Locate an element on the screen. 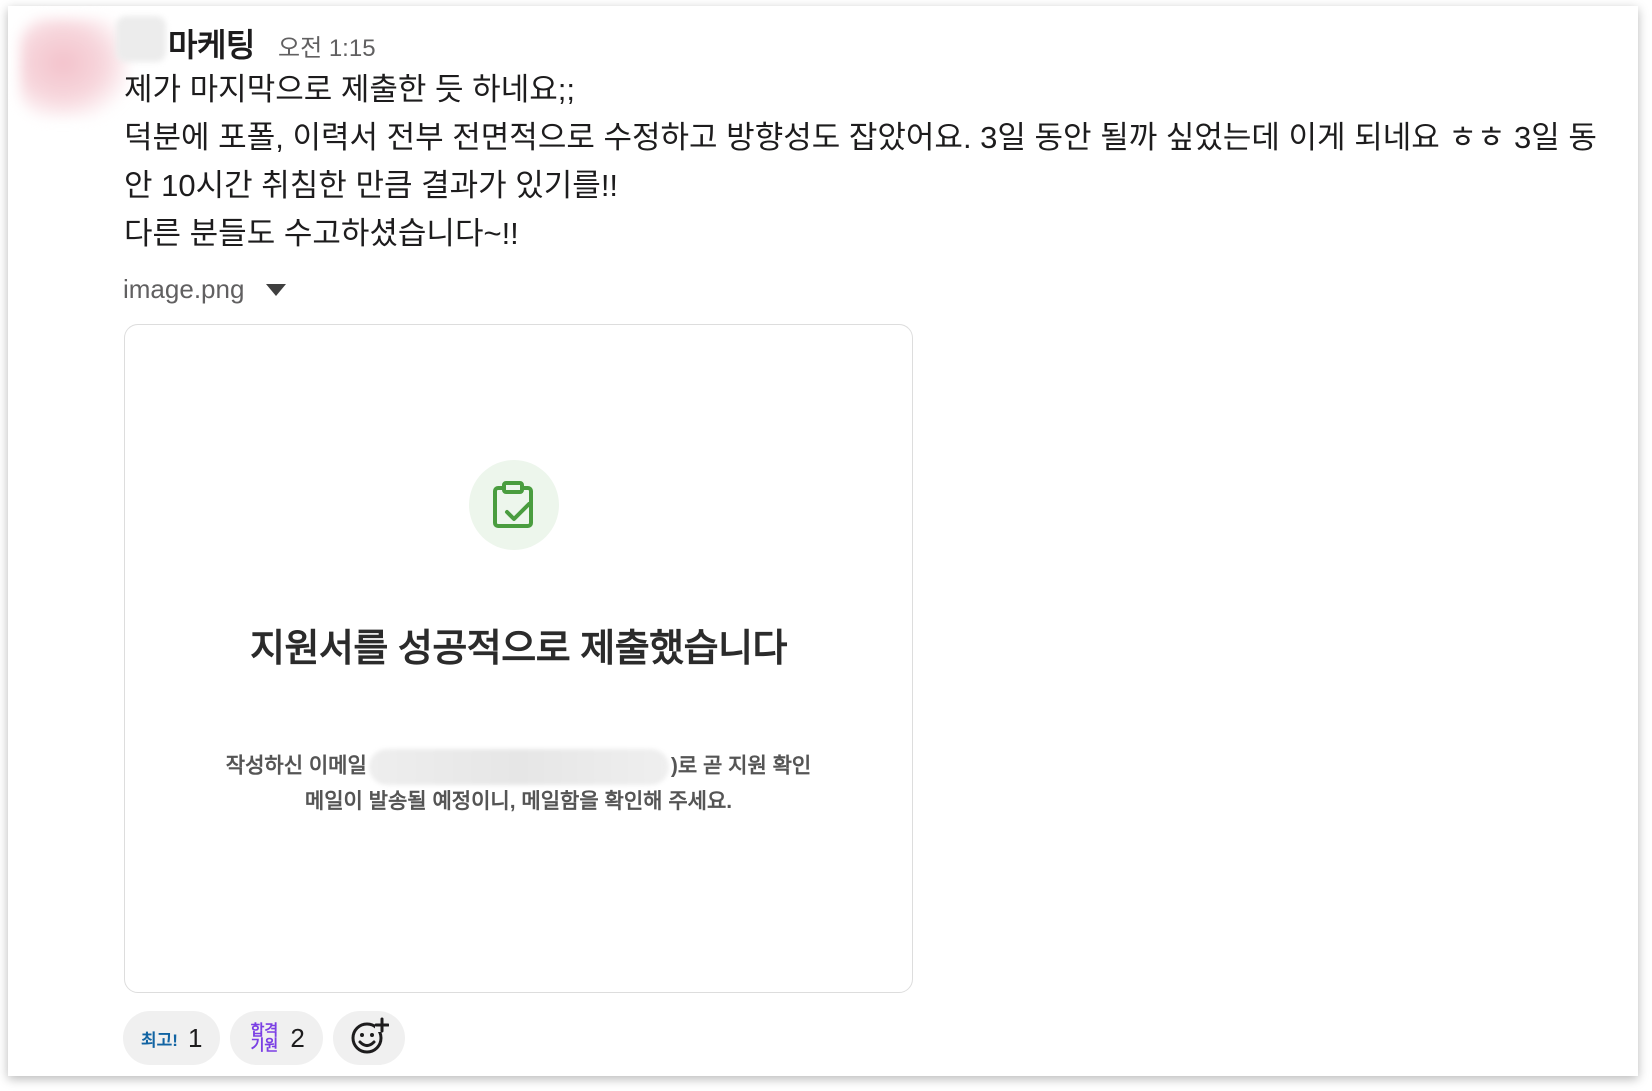  add-reaction-icon is located at coordinates (369, 1038).